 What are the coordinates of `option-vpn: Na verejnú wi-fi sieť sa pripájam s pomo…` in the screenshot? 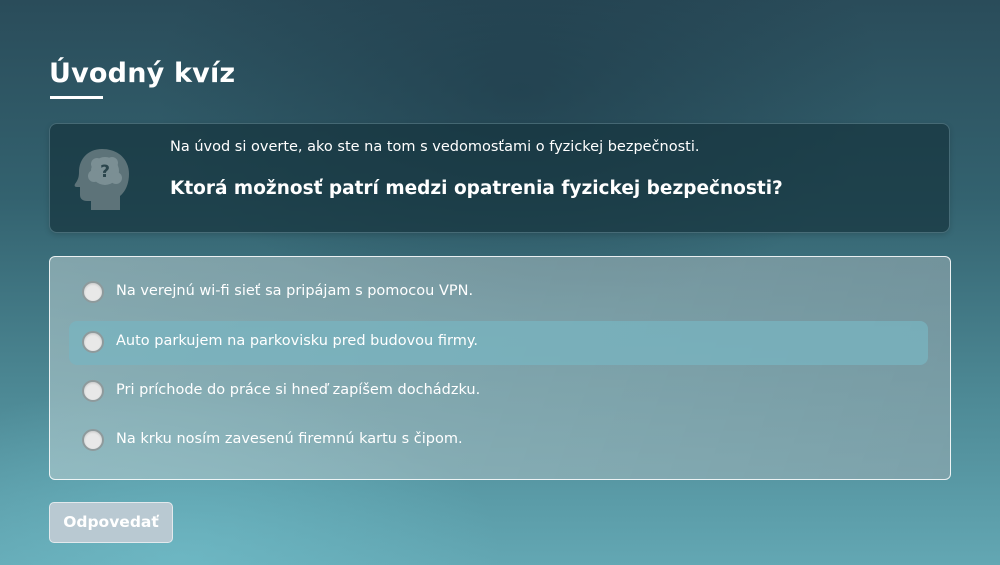 It's located at (498, 293).